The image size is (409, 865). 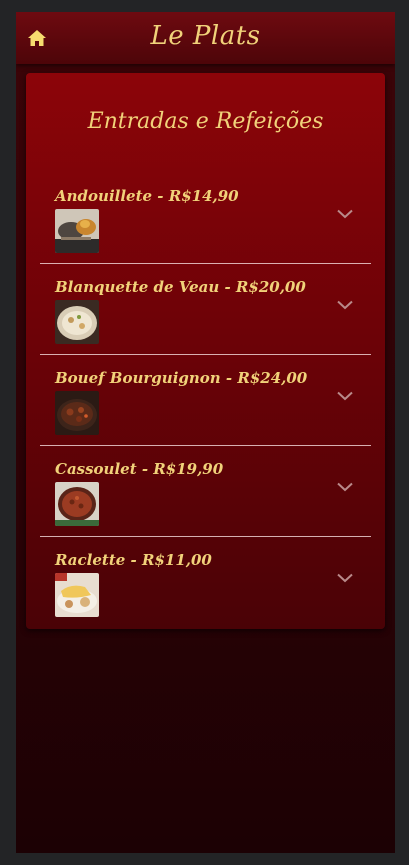 What do you see at coordinates (205, 491) in the screenshot?
I see `menu-item-cassoulet: Cassoulet - R$19,90` at bounding box center [205, 491].